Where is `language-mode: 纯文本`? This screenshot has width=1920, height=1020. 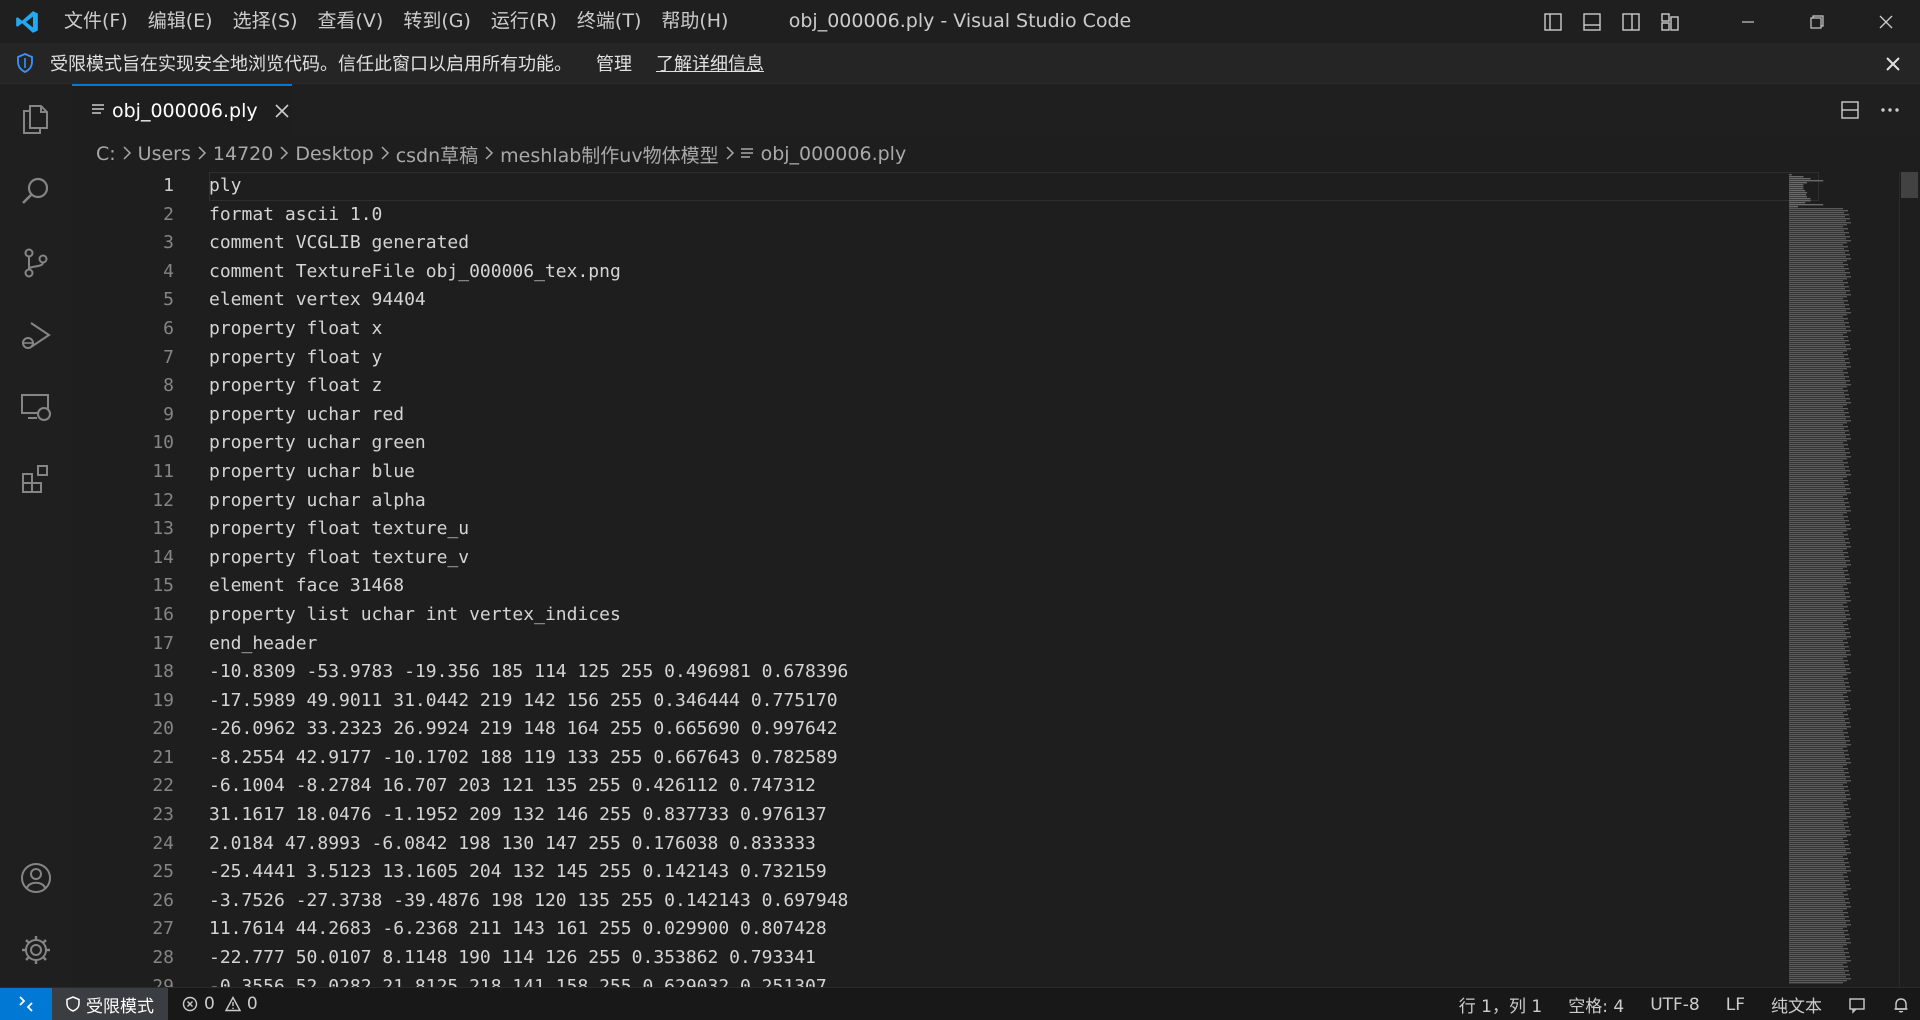 language-mode: 纯文本 is located at coordinates (1796, 1004).